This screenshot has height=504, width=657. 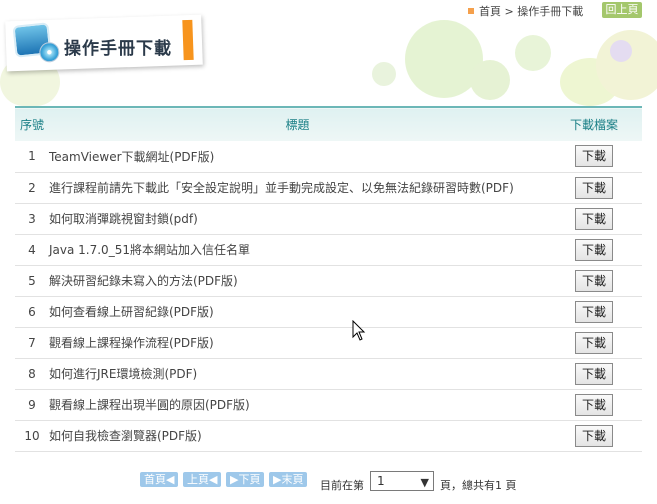 I want to click on table-row: 7 觀看線上課程操作流程(PDF版) 下載, so click(x=328, y=343).